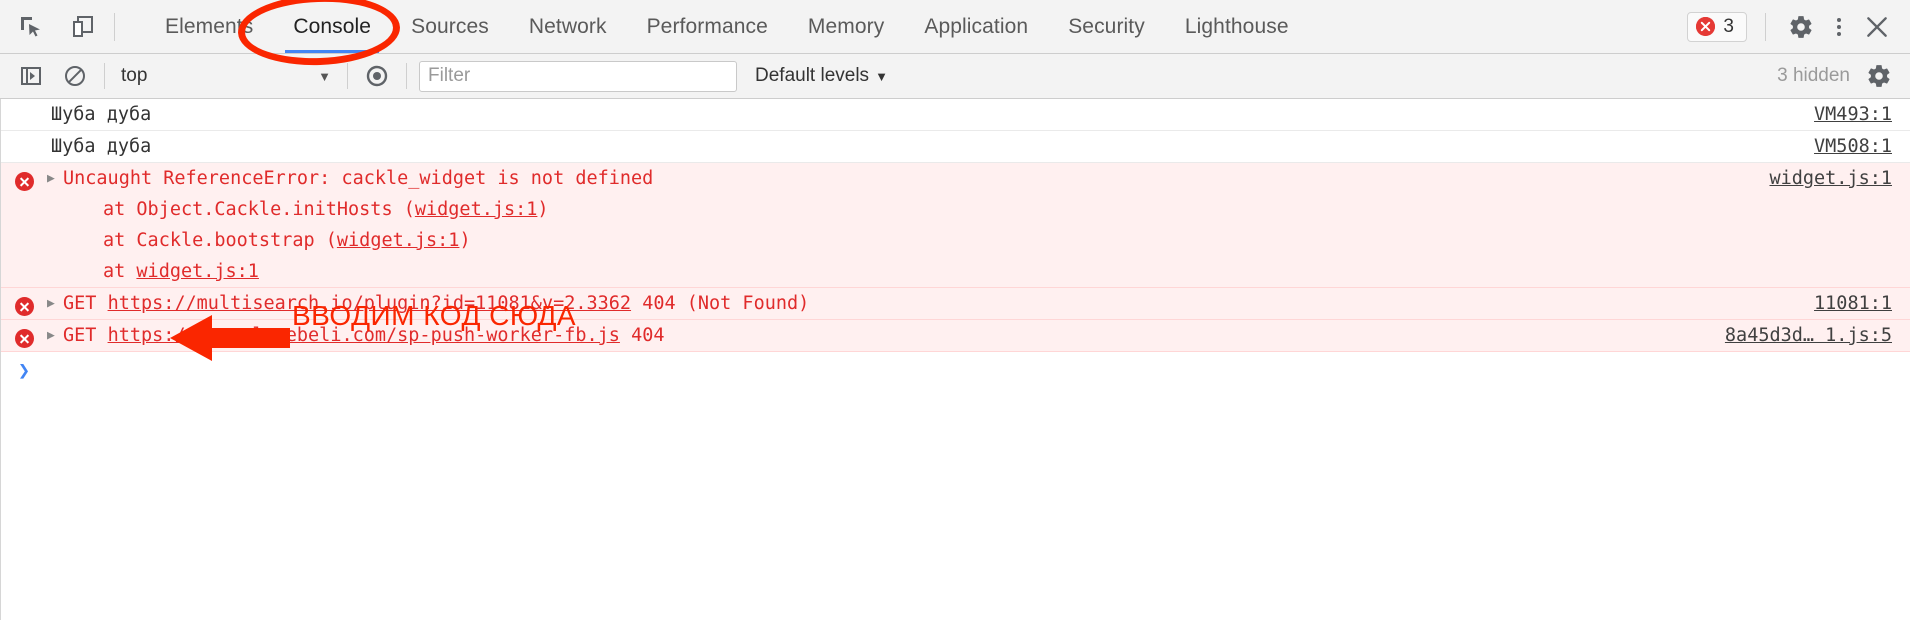 The height and width of the screenshot is (620, 1910). I want to click on tab-label: Lighthouse, so click(1236, 26).